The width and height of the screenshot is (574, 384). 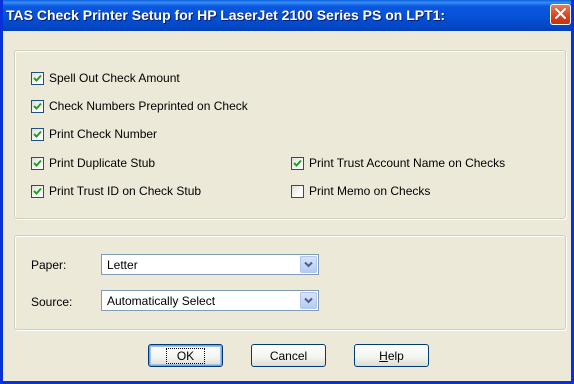 I want to click on source-dropdown-button, so click(x=308, y=300).